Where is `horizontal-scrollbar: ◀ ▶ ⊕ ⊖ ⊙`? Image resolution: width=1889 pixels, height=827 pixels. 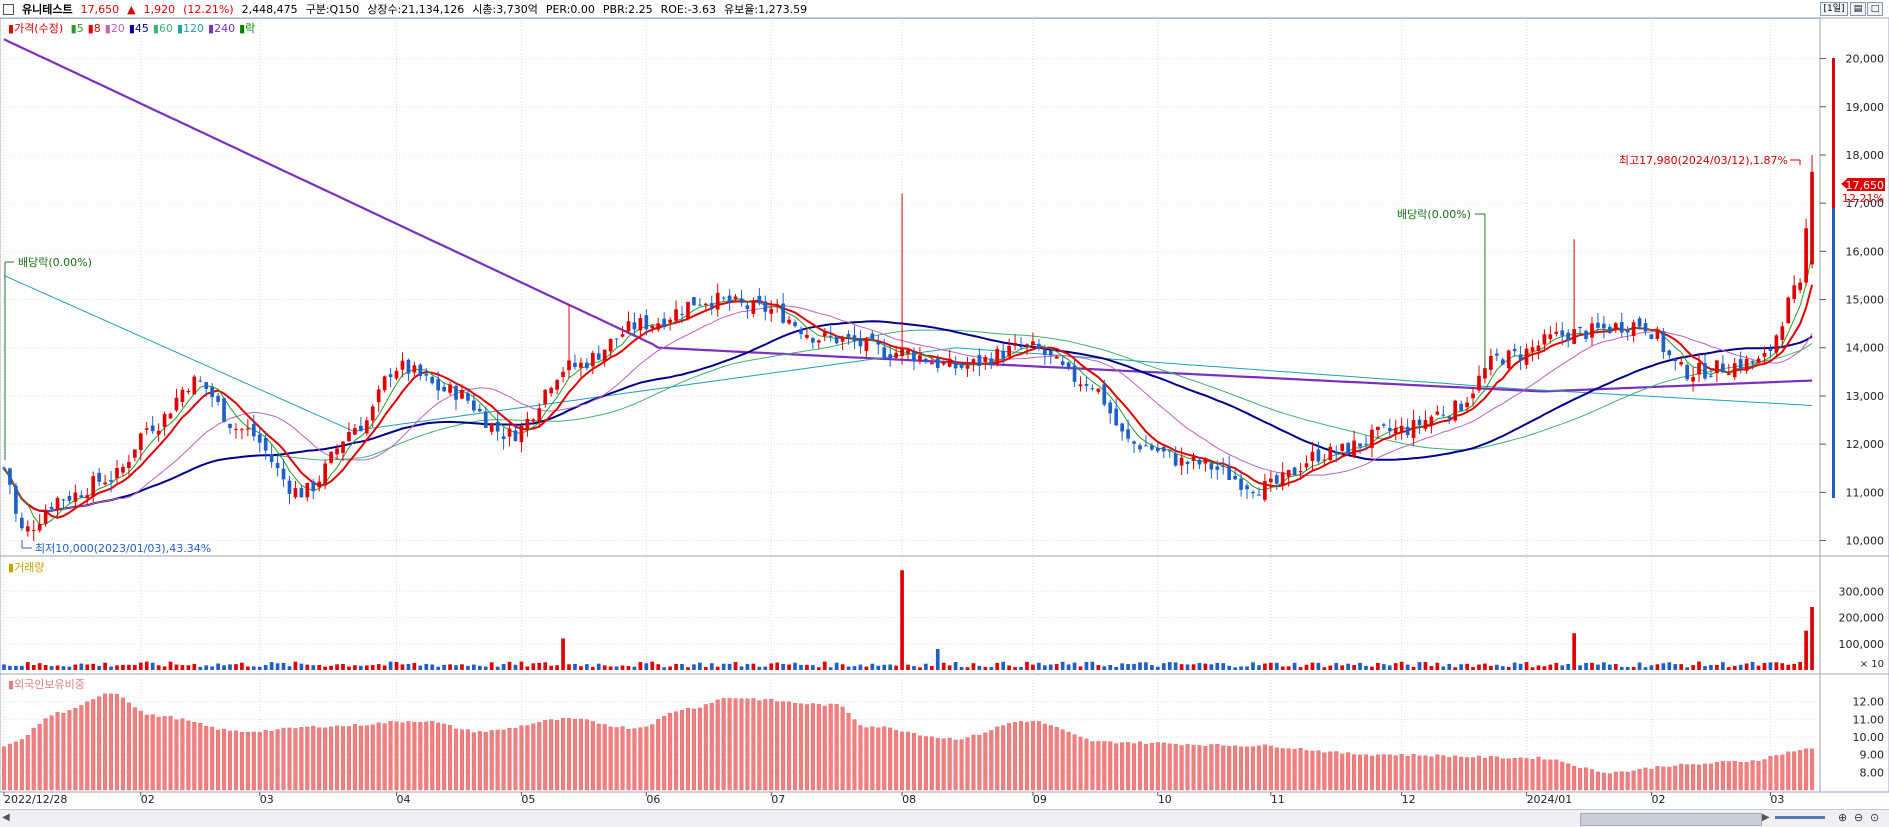
horizontal-scrollbar: ◀ ▶ ⊕ ⊖ ⊙ is located at coordinates (944, 818).